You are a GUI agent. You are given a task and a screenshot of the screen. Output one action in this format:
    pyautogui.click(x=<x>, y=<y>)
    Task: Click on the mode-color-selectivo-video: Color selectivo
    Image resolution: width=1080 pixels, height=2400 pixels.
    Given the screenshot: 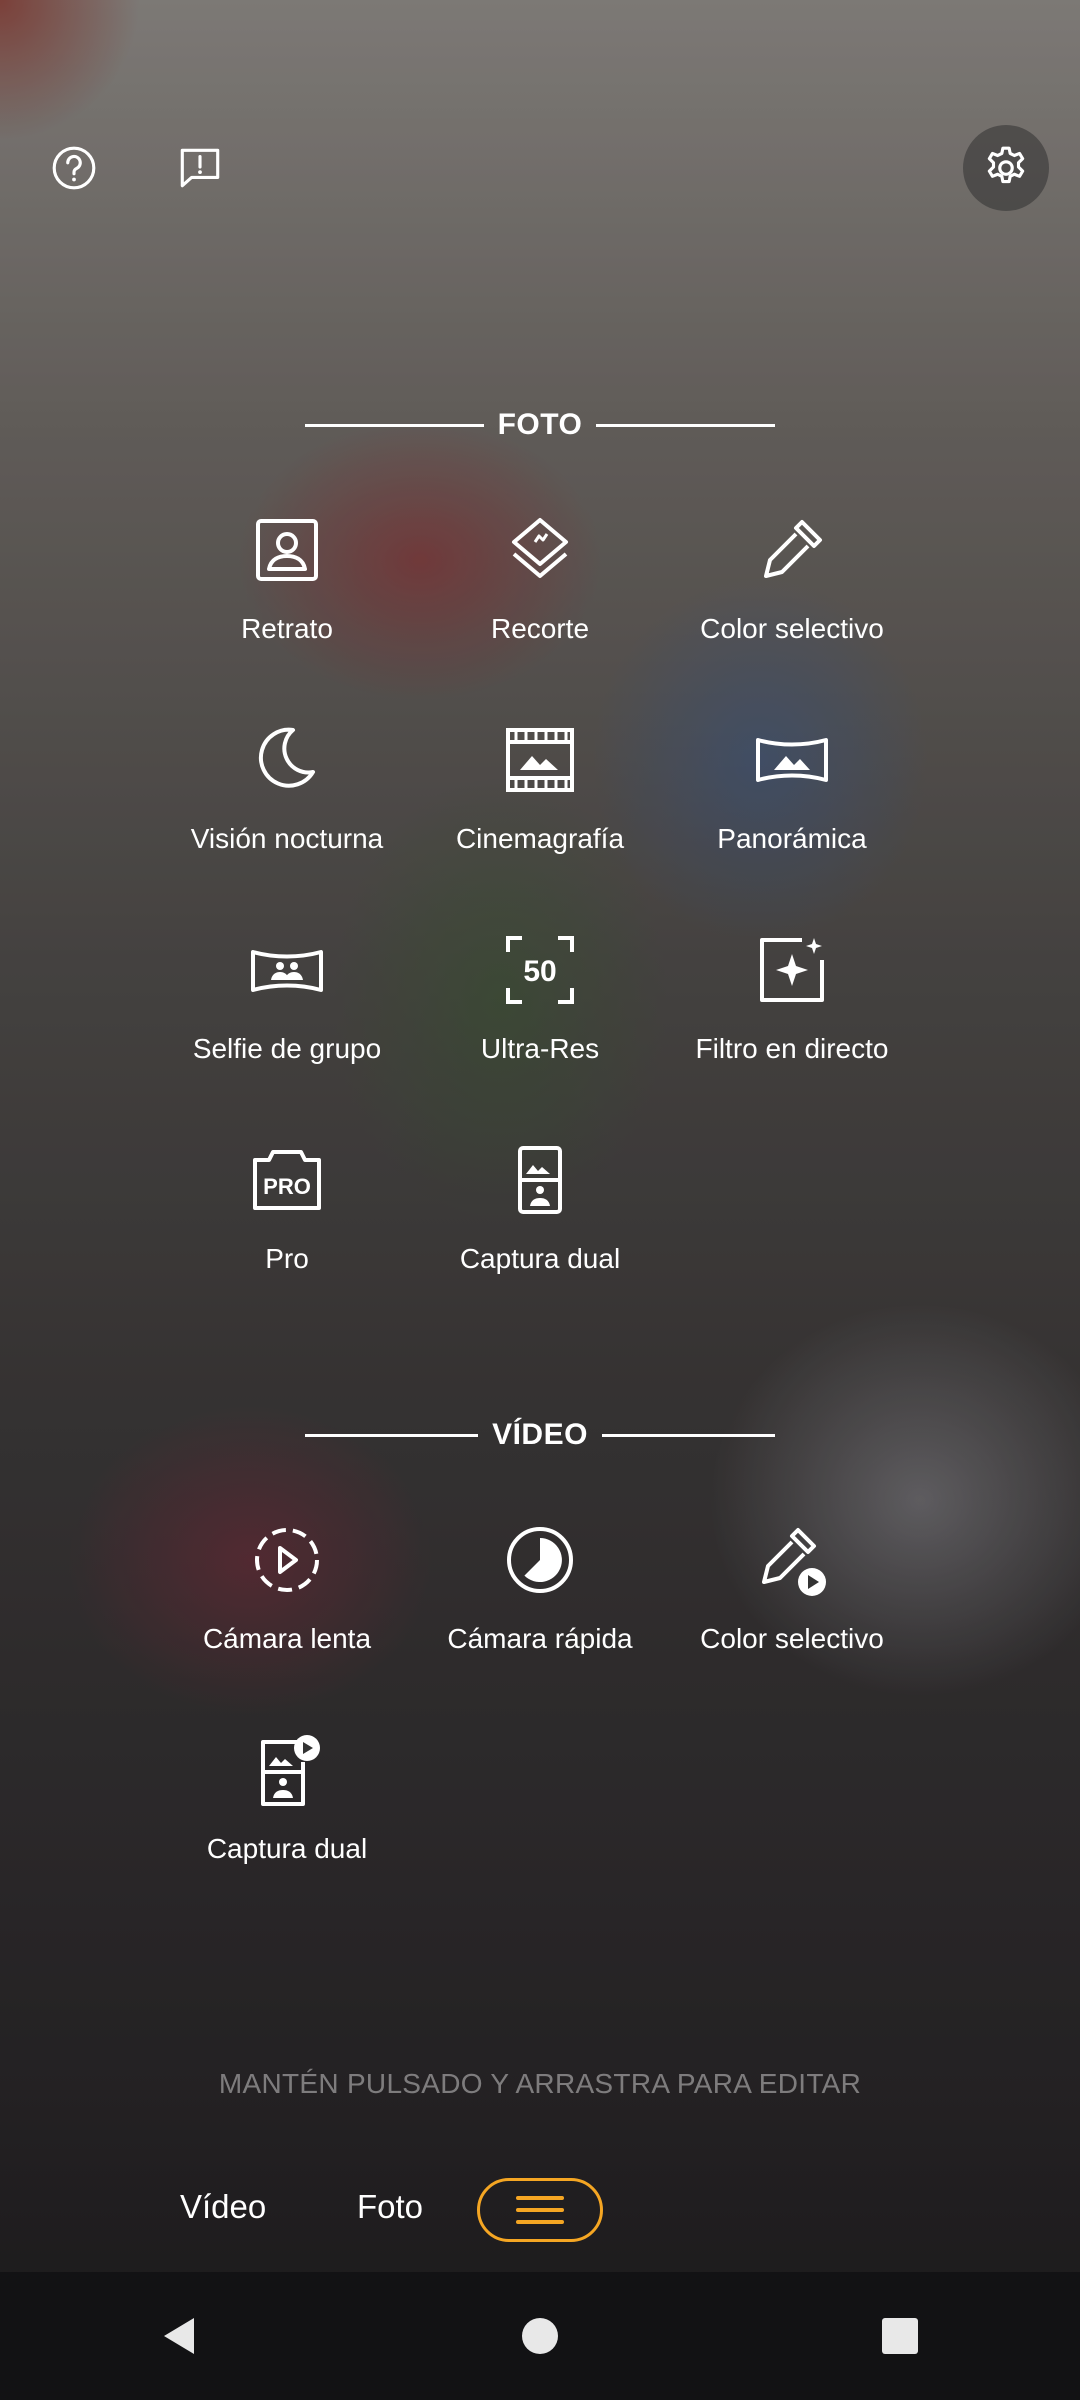 What is the action you would take?
    pyautogui.click(x=792, y=1589)
    